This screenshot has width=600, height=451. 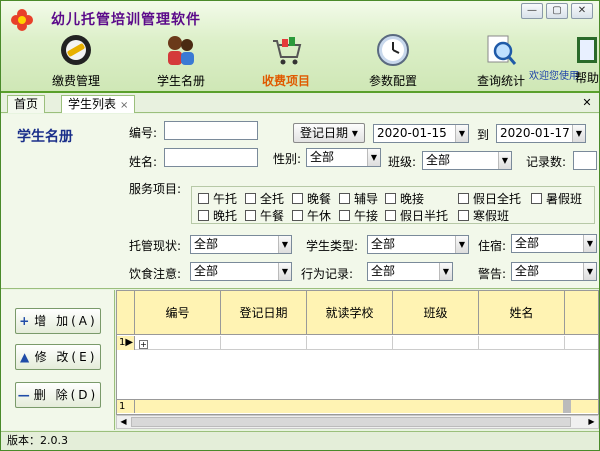 I want to click on nav-payment: 缴费管理, so click(x=76, y=61).